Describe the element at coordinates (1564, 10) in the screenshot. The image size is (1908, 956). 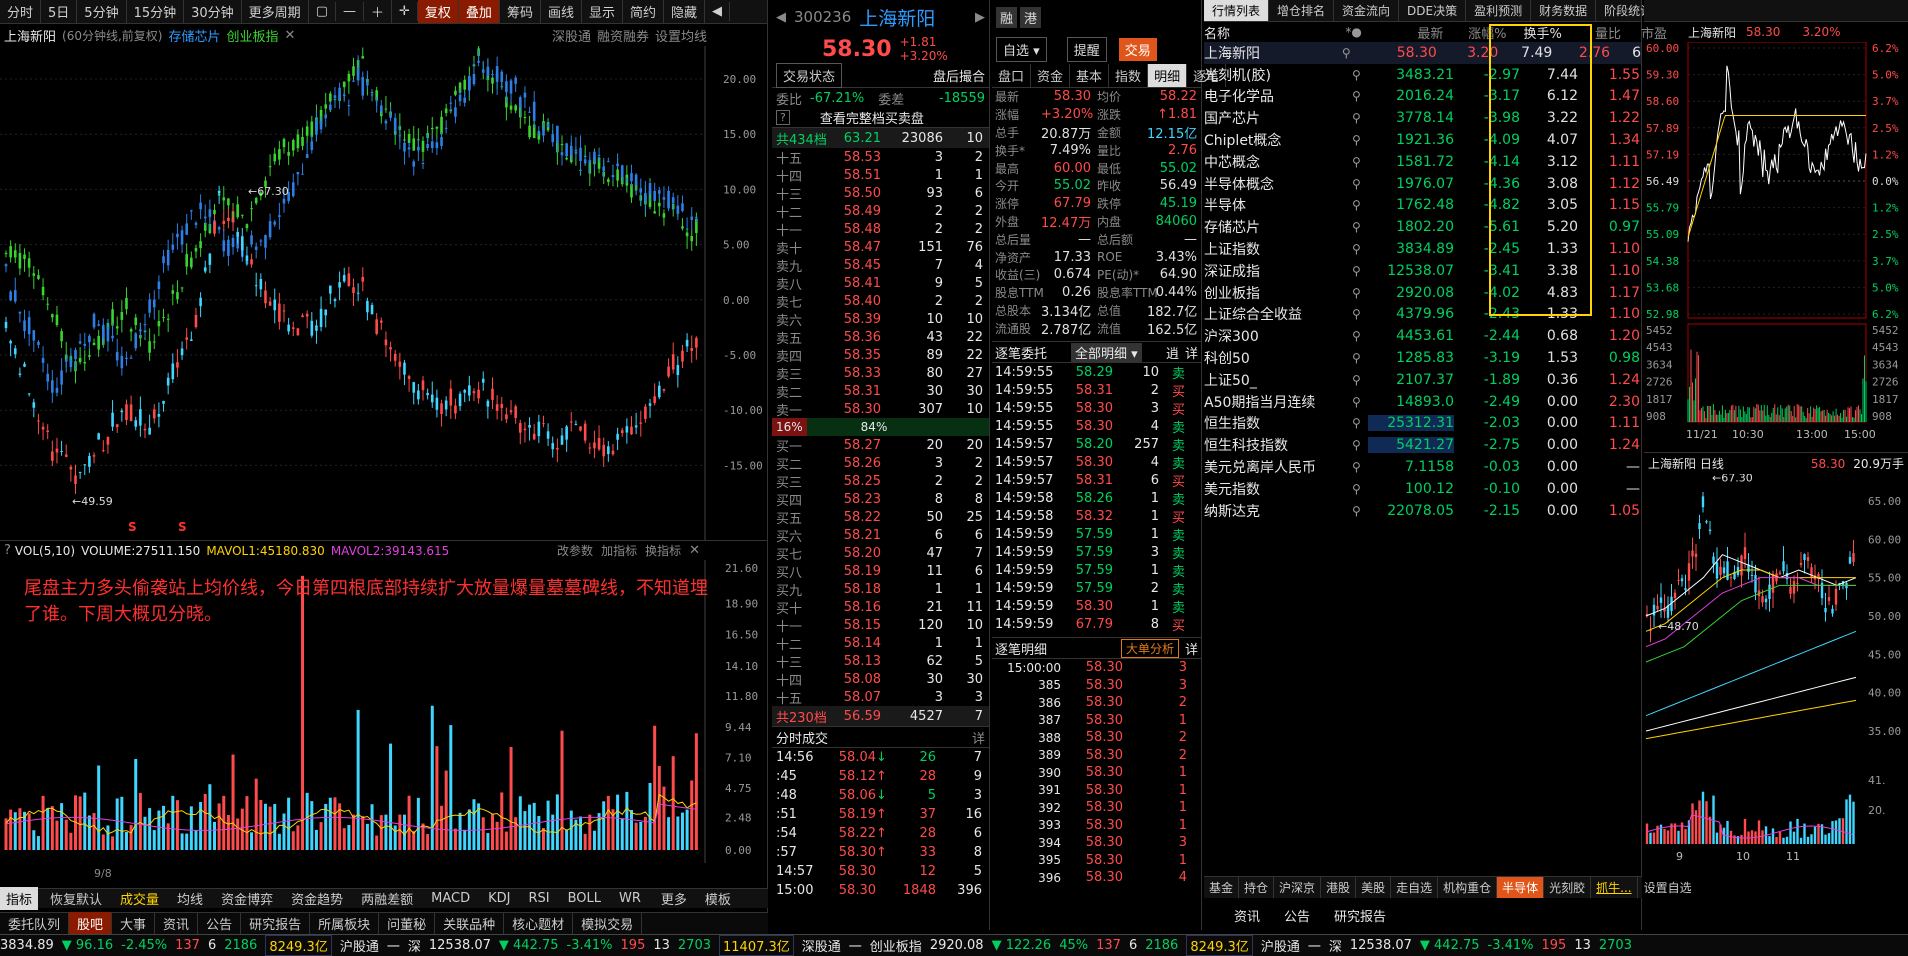
I see `list-tab-5: 财务数据` at that location.